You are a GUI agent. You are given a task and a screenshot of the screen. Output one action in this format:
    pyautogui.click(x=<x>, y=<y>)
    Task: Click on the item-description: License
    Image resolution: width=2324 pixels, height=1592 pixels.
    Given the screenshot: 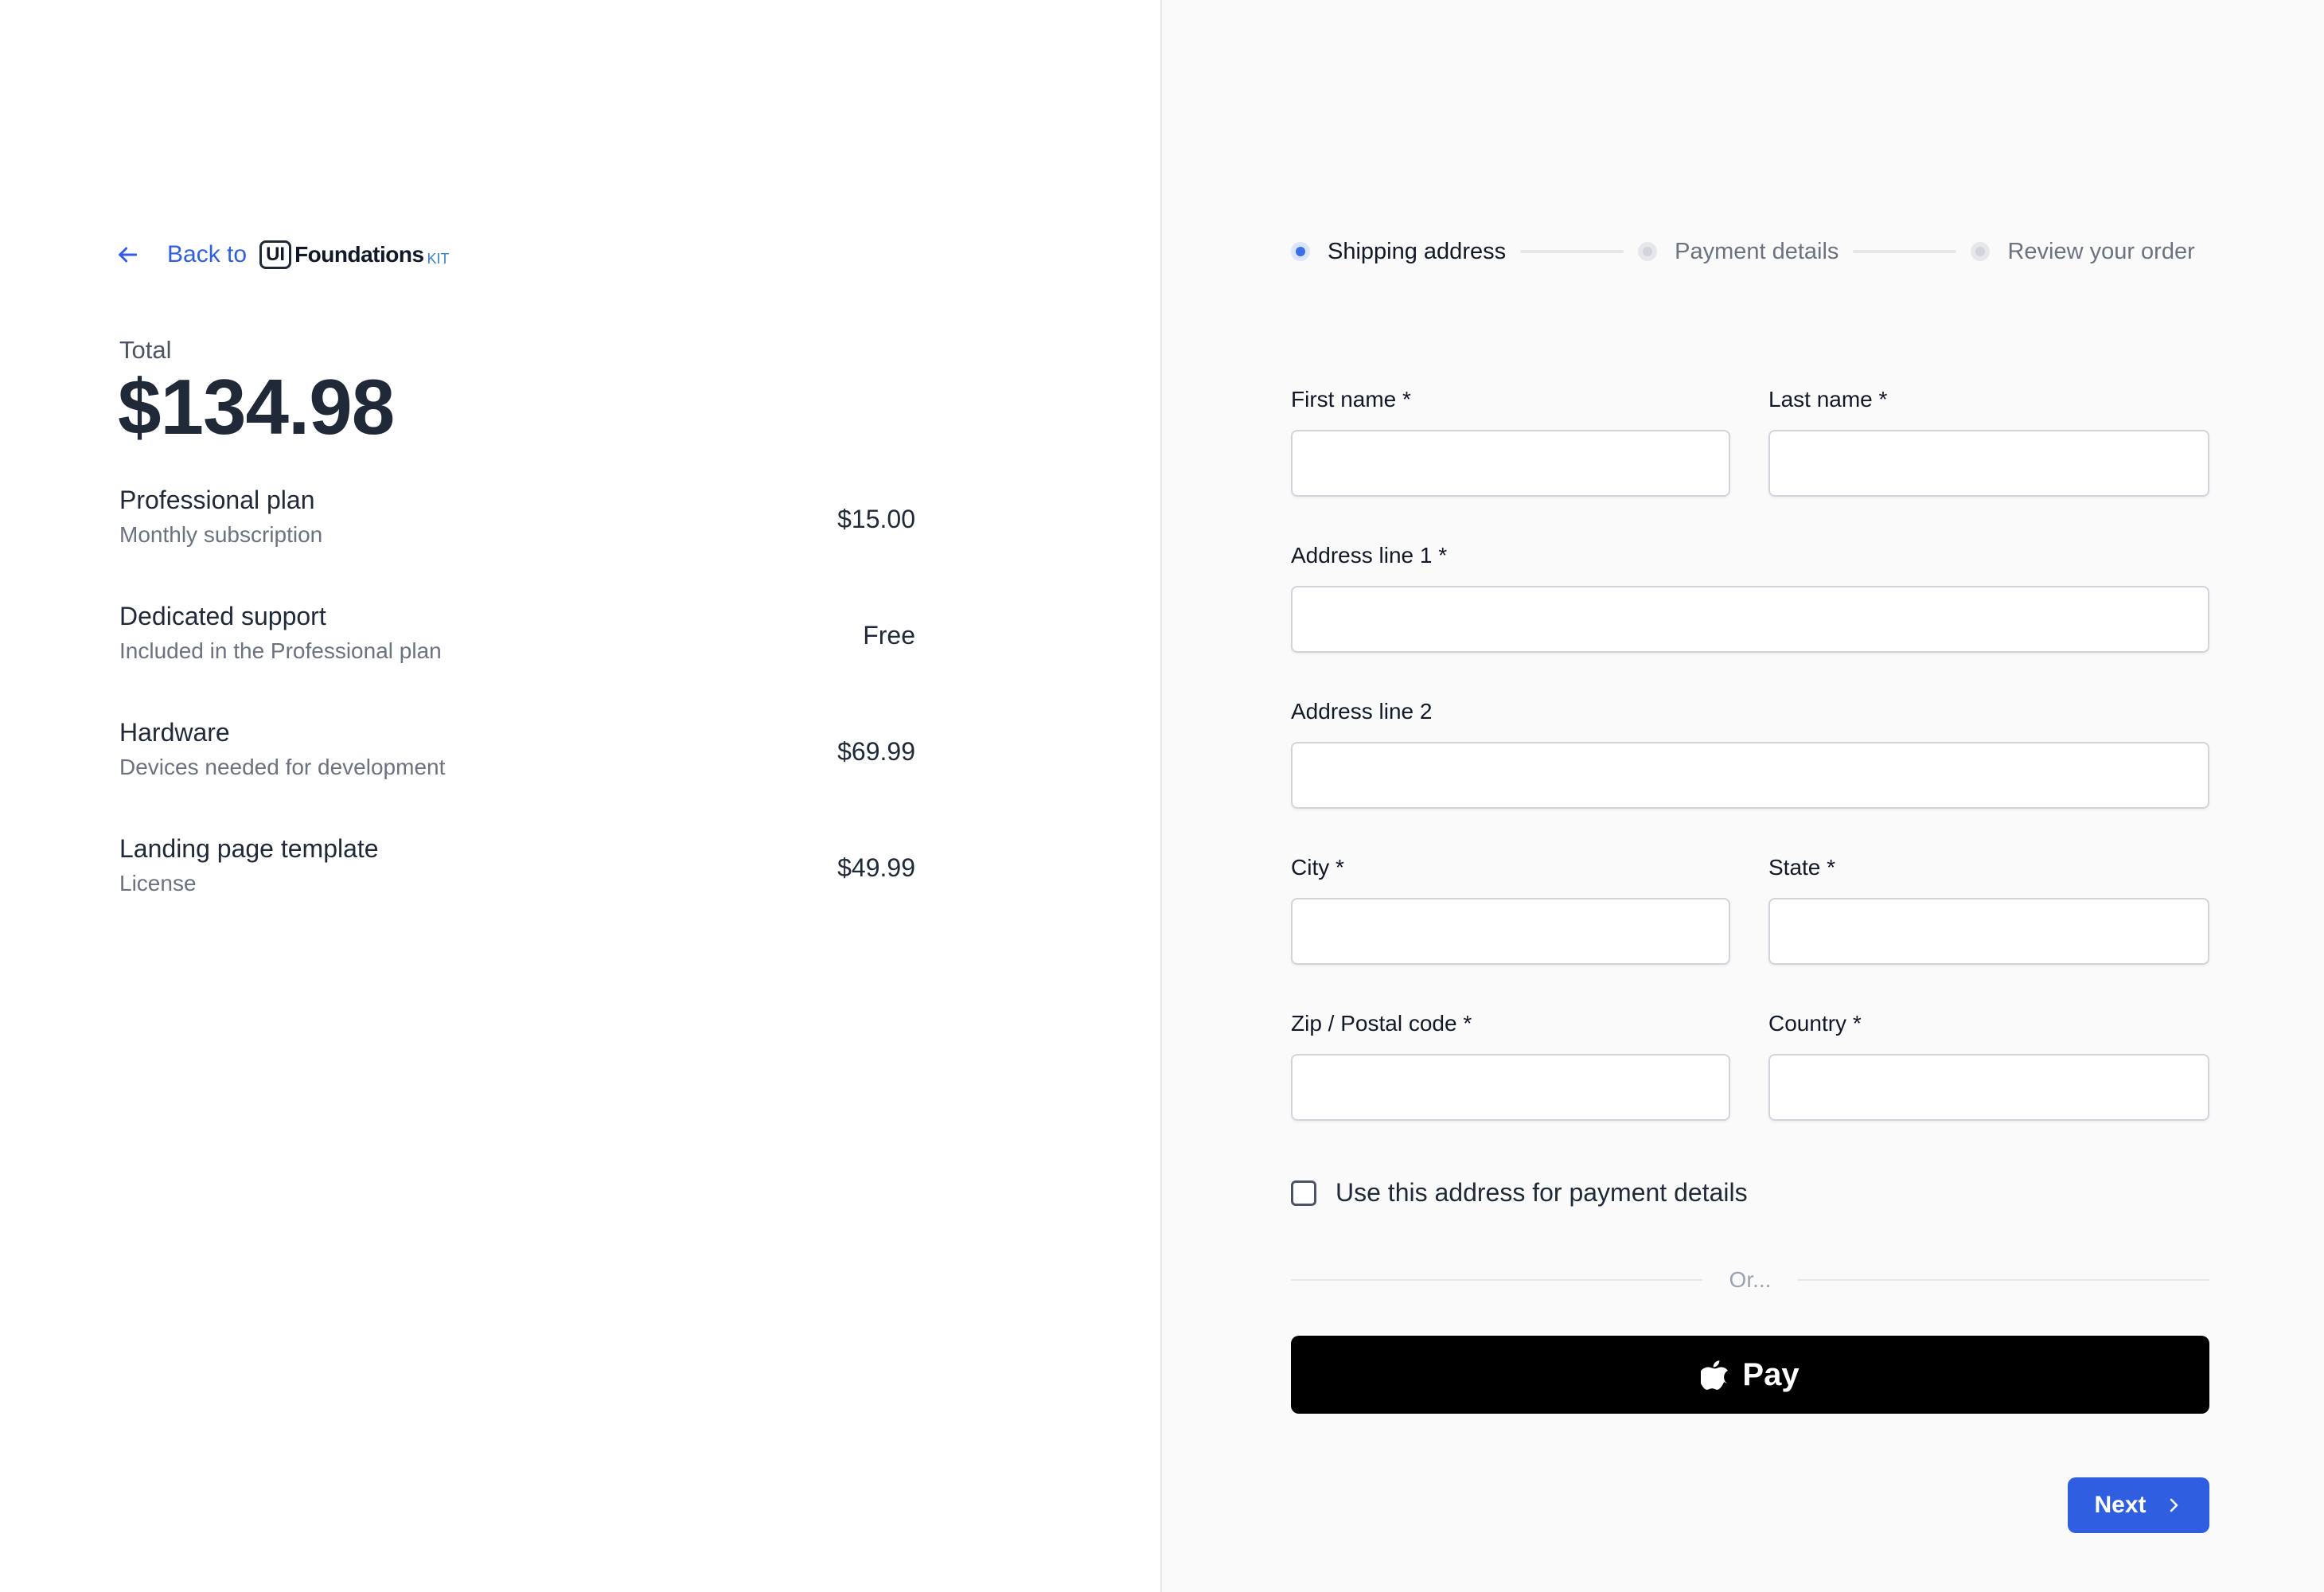 What is the action you would take?
    pyautogui.click(x=158, y=884)
    